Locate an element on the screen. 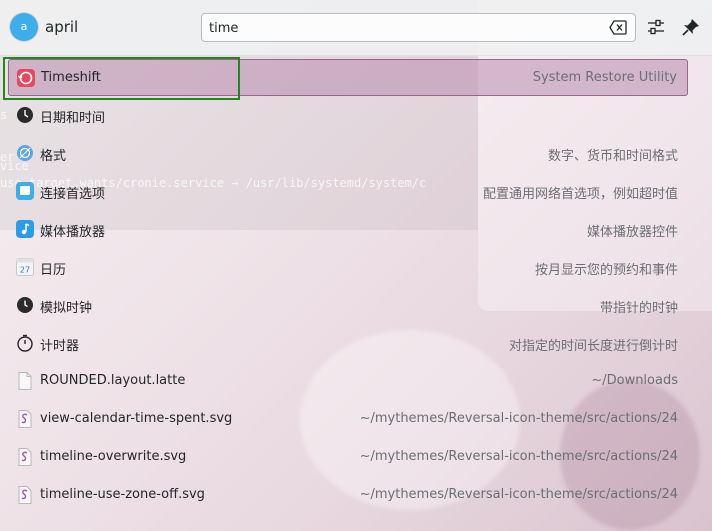  media-player-icon is located at coordinates (25, 229).